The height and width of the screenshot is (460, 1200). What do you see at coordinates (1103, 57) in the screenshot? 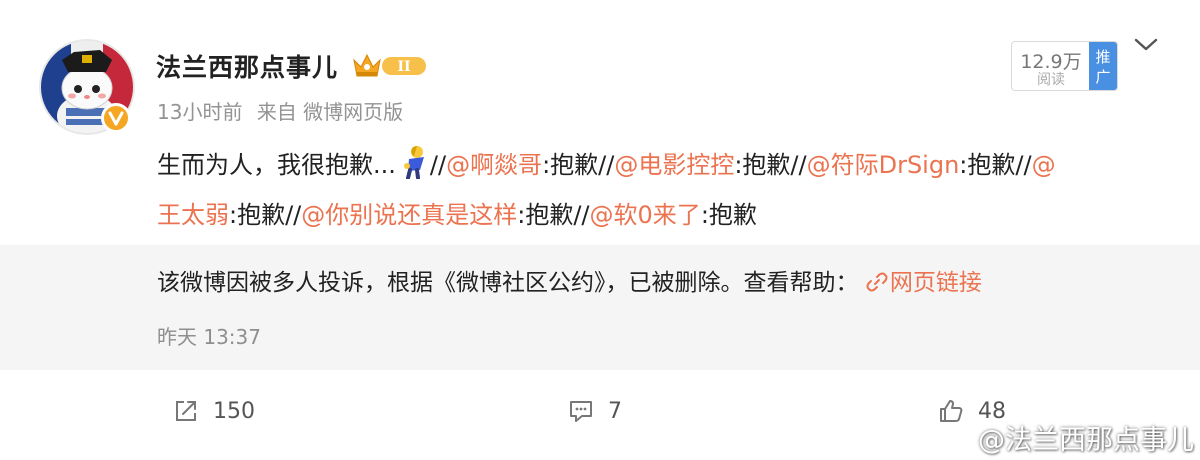
I see `promote-label-1: 推` at bounding box center [1103, 57].